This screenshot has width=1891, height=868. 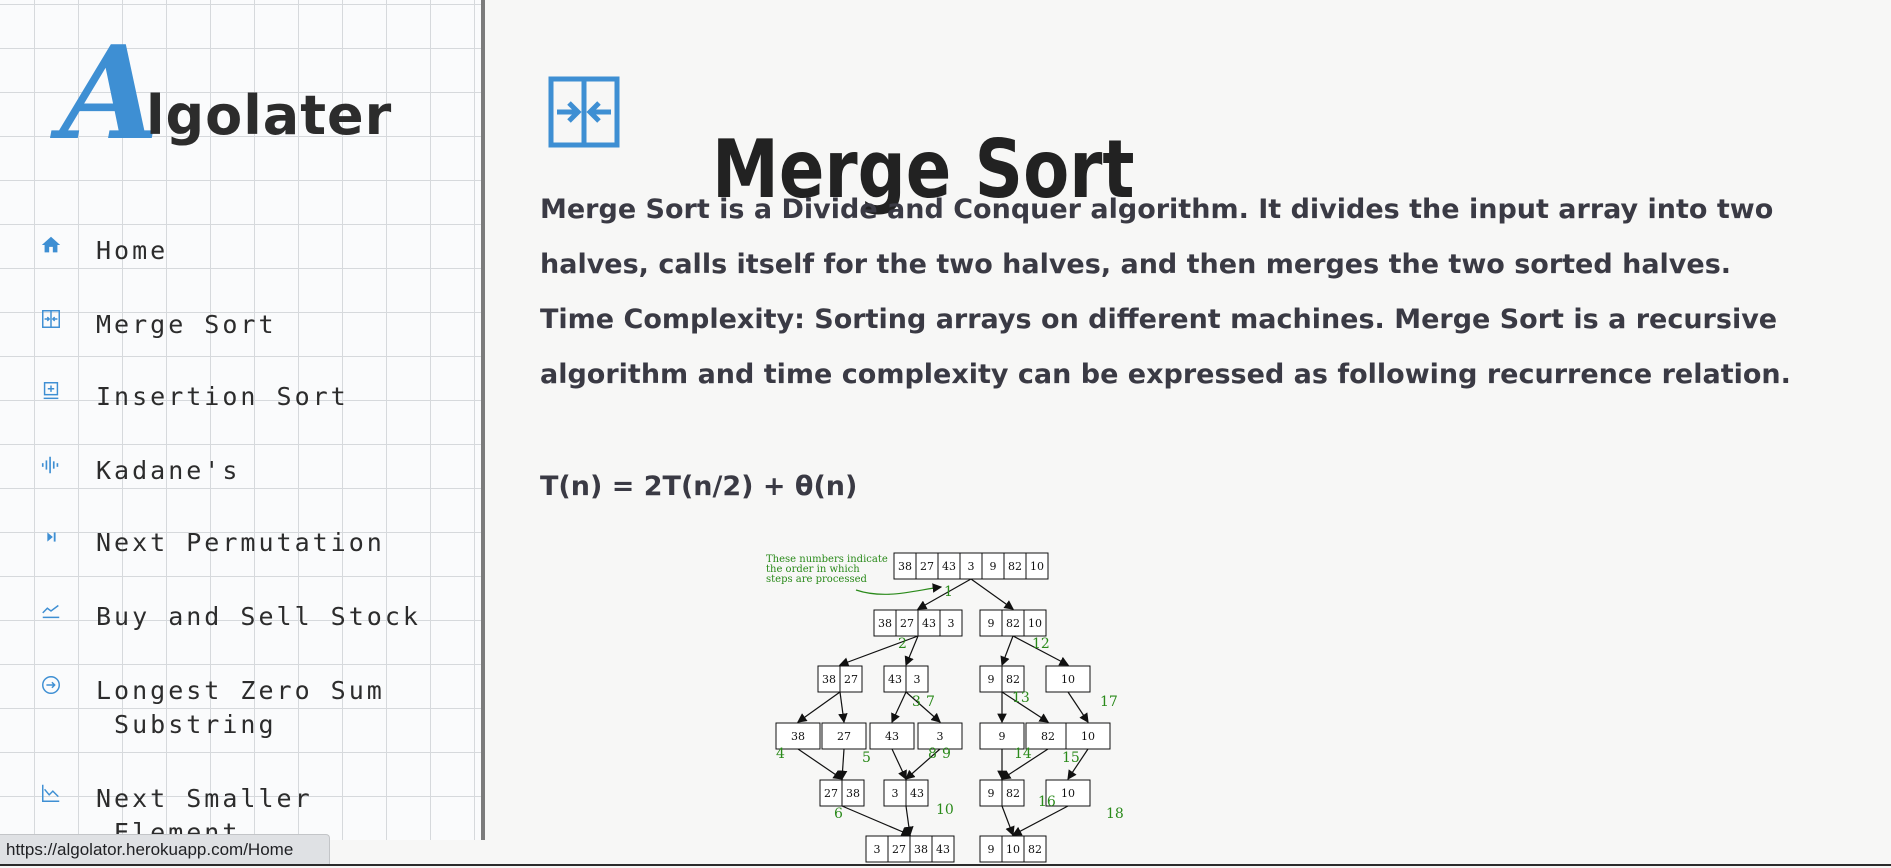 I want to click on diagram-note: steps are processed, so click(x=817, y=579).